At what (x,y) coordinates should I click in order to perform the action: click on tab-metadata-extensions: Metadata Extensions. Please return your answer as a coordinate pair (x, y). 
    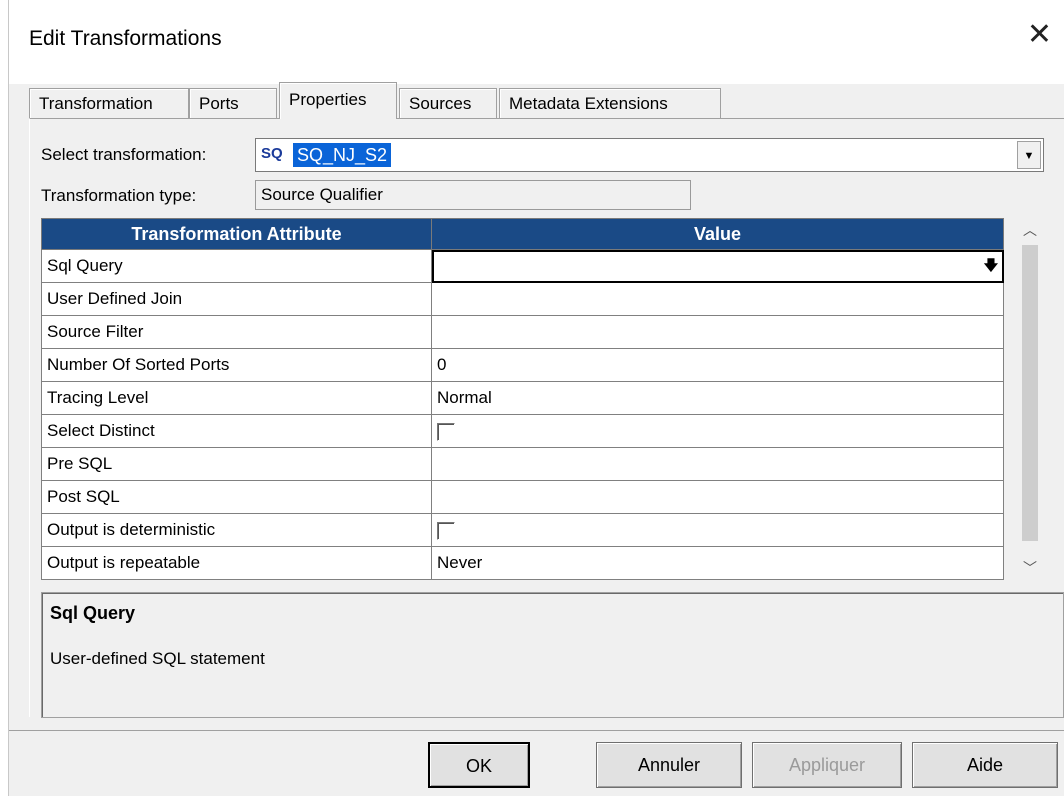
    Looking at the image, I should click on (610, 103).